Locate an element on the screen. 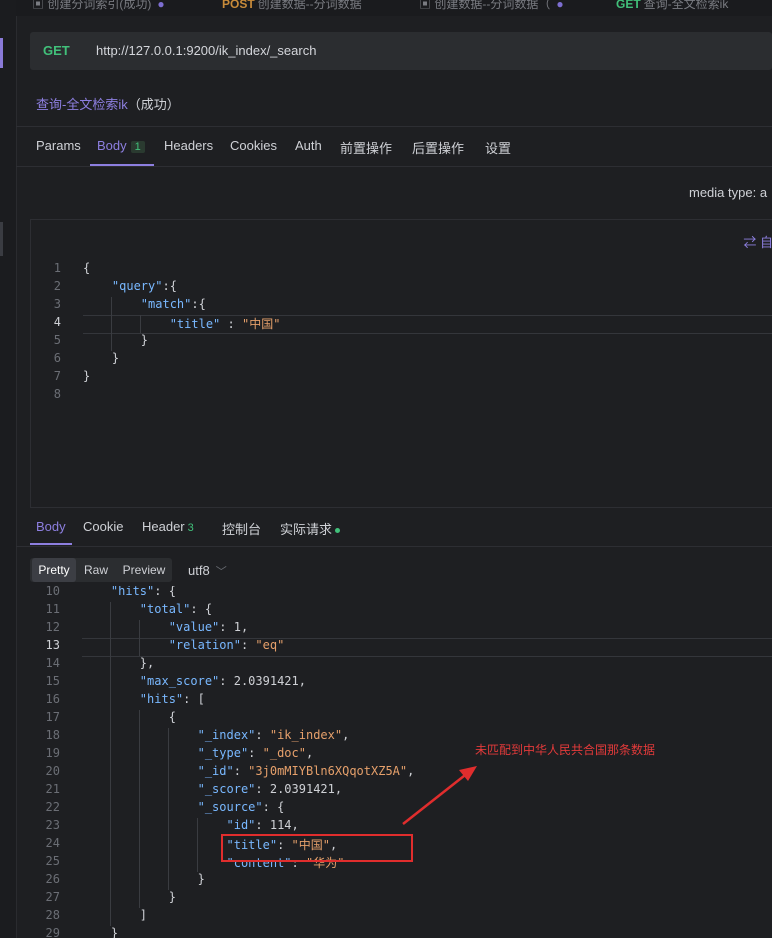 This screenshot has width=772, height=938. resp-tab-actual-request: 实际请求 is located at coordinates (310, 528).